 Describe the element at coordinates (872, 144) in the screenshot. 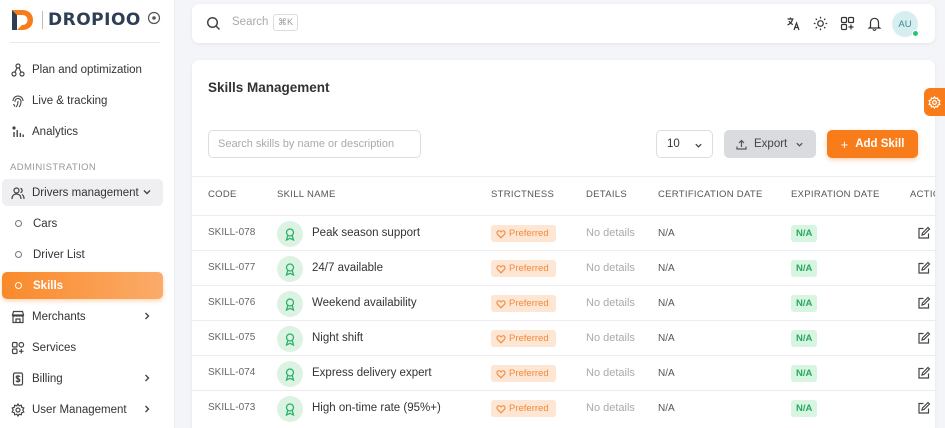

I see `add-skill-button: + Add Skill` at that location.